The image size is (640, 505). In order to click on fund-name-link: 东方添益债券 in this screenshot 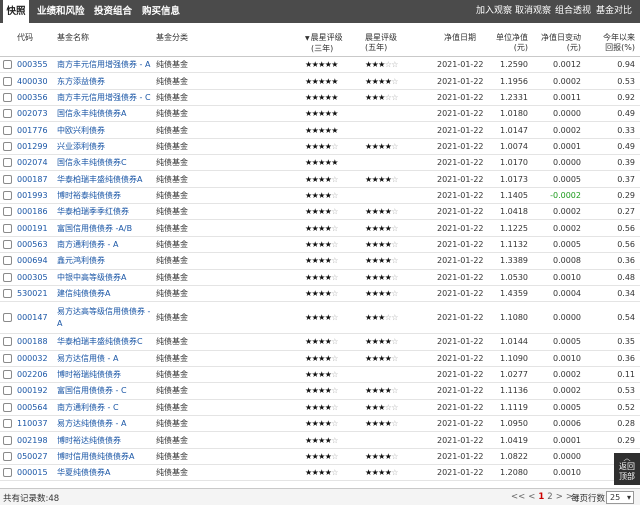, I will do `click(105, 80)`.